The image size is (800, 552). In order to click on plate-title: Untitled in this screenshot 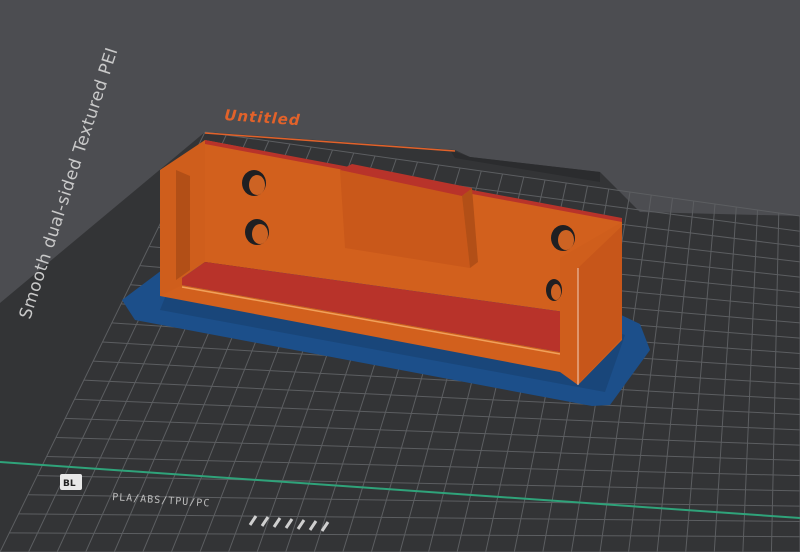, I will do `click(262, 117)`.